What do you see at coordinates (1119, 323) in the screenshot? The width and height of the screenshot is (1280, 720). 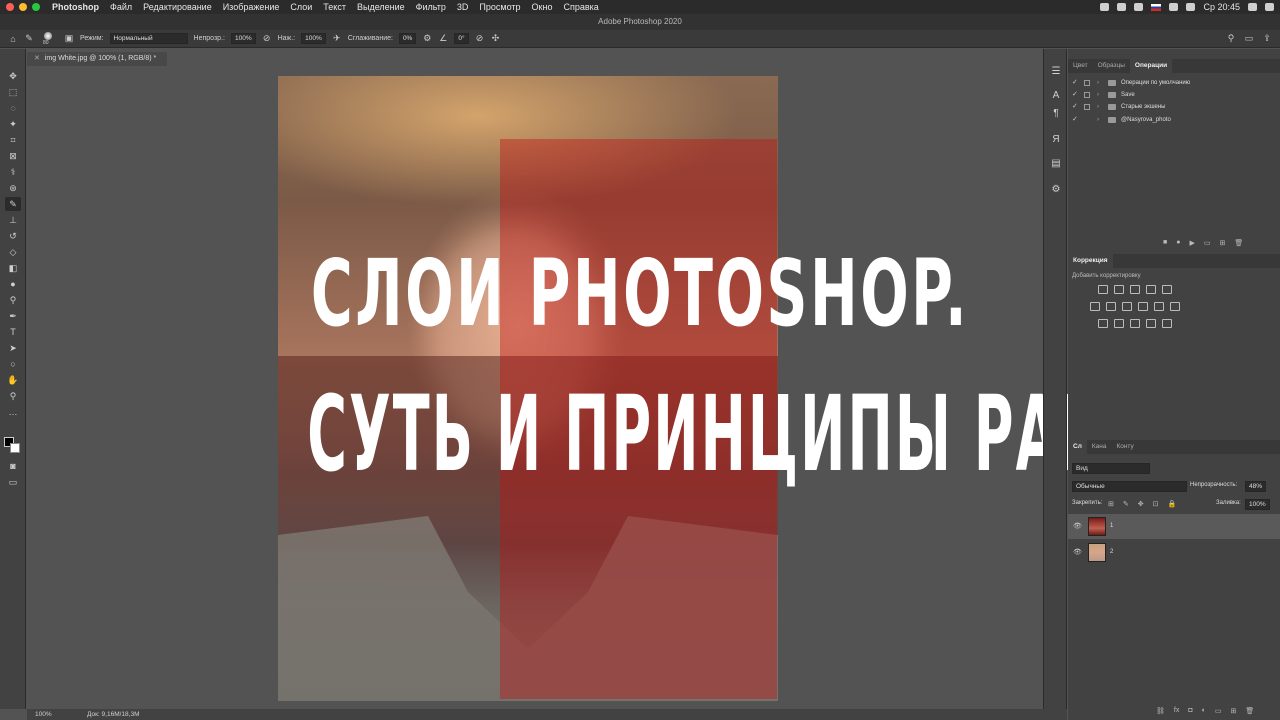 I see `posterize-icon` at bounding box center [1119, 323].